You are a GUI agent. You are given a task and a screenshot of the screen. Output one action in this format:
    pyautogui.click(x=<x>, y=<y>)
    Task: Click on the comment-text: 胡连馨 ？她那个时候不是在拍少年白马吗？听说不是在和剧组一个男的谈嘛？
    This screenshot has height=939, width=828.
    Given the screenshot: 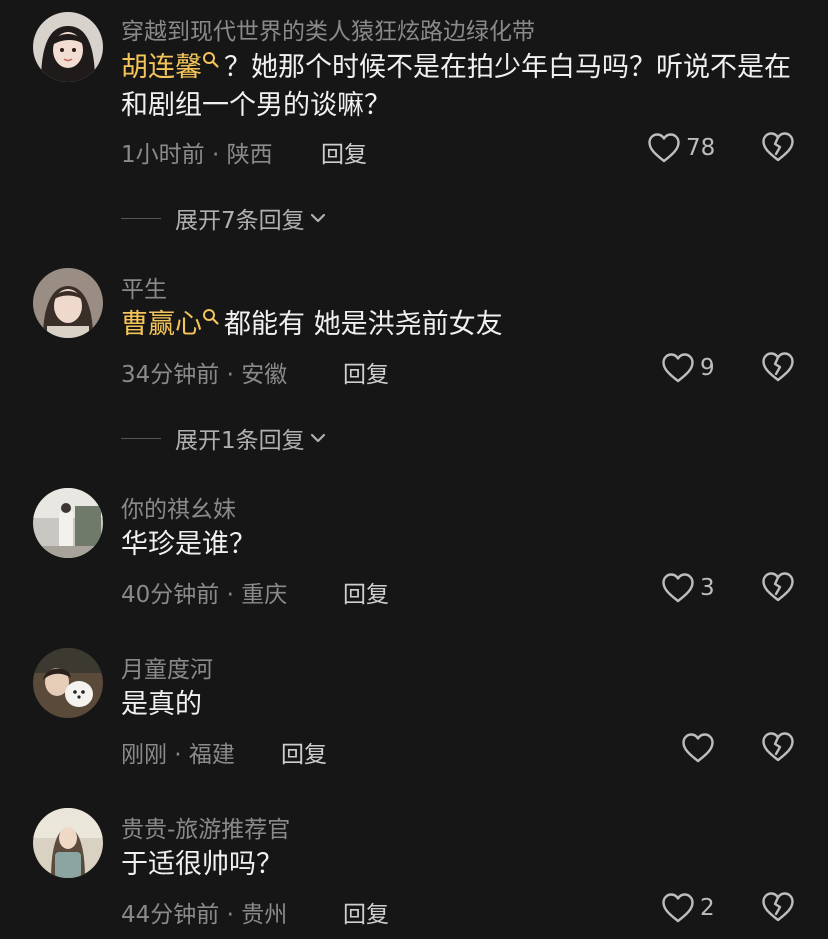 What is the action you would take?
    pyautogui.click(x=461, y=87)
    